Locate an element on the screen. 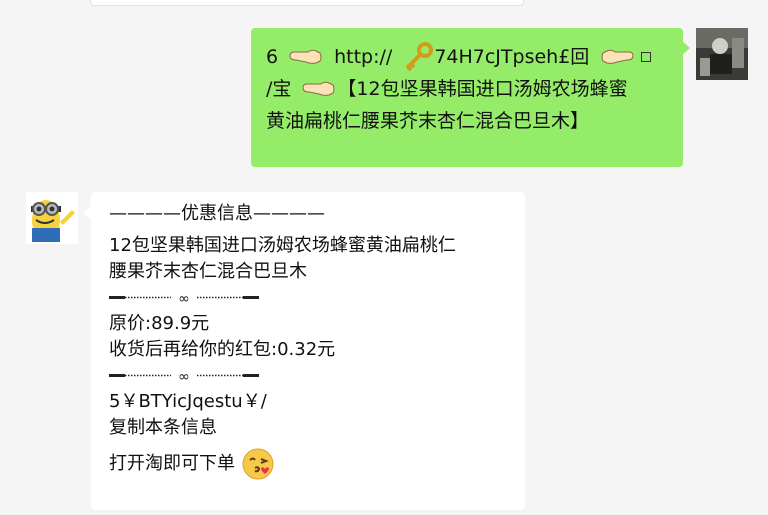 This screenshot has height=515, width=768. product-title-part2: 黄油扁桃仁腰果芥末杏仁混合巴旦木】 is located at coordinates (428, 121).